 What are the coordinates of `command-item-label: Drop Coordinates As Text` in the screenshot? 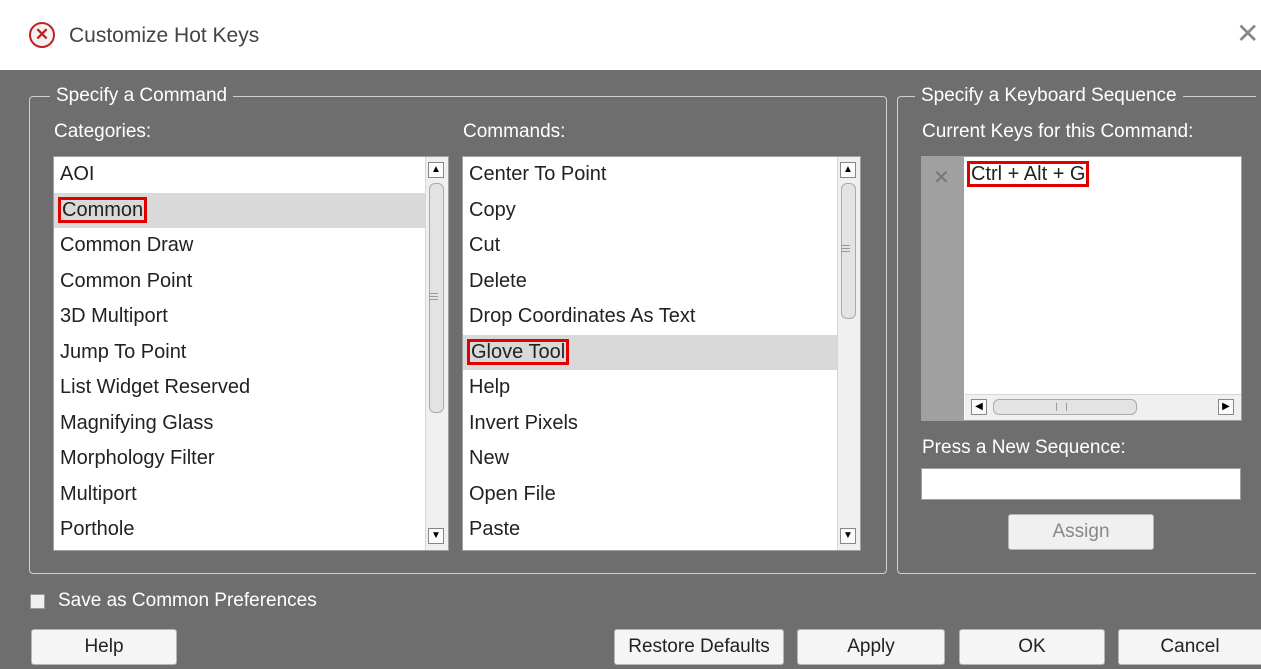 It's located at (582, 316).